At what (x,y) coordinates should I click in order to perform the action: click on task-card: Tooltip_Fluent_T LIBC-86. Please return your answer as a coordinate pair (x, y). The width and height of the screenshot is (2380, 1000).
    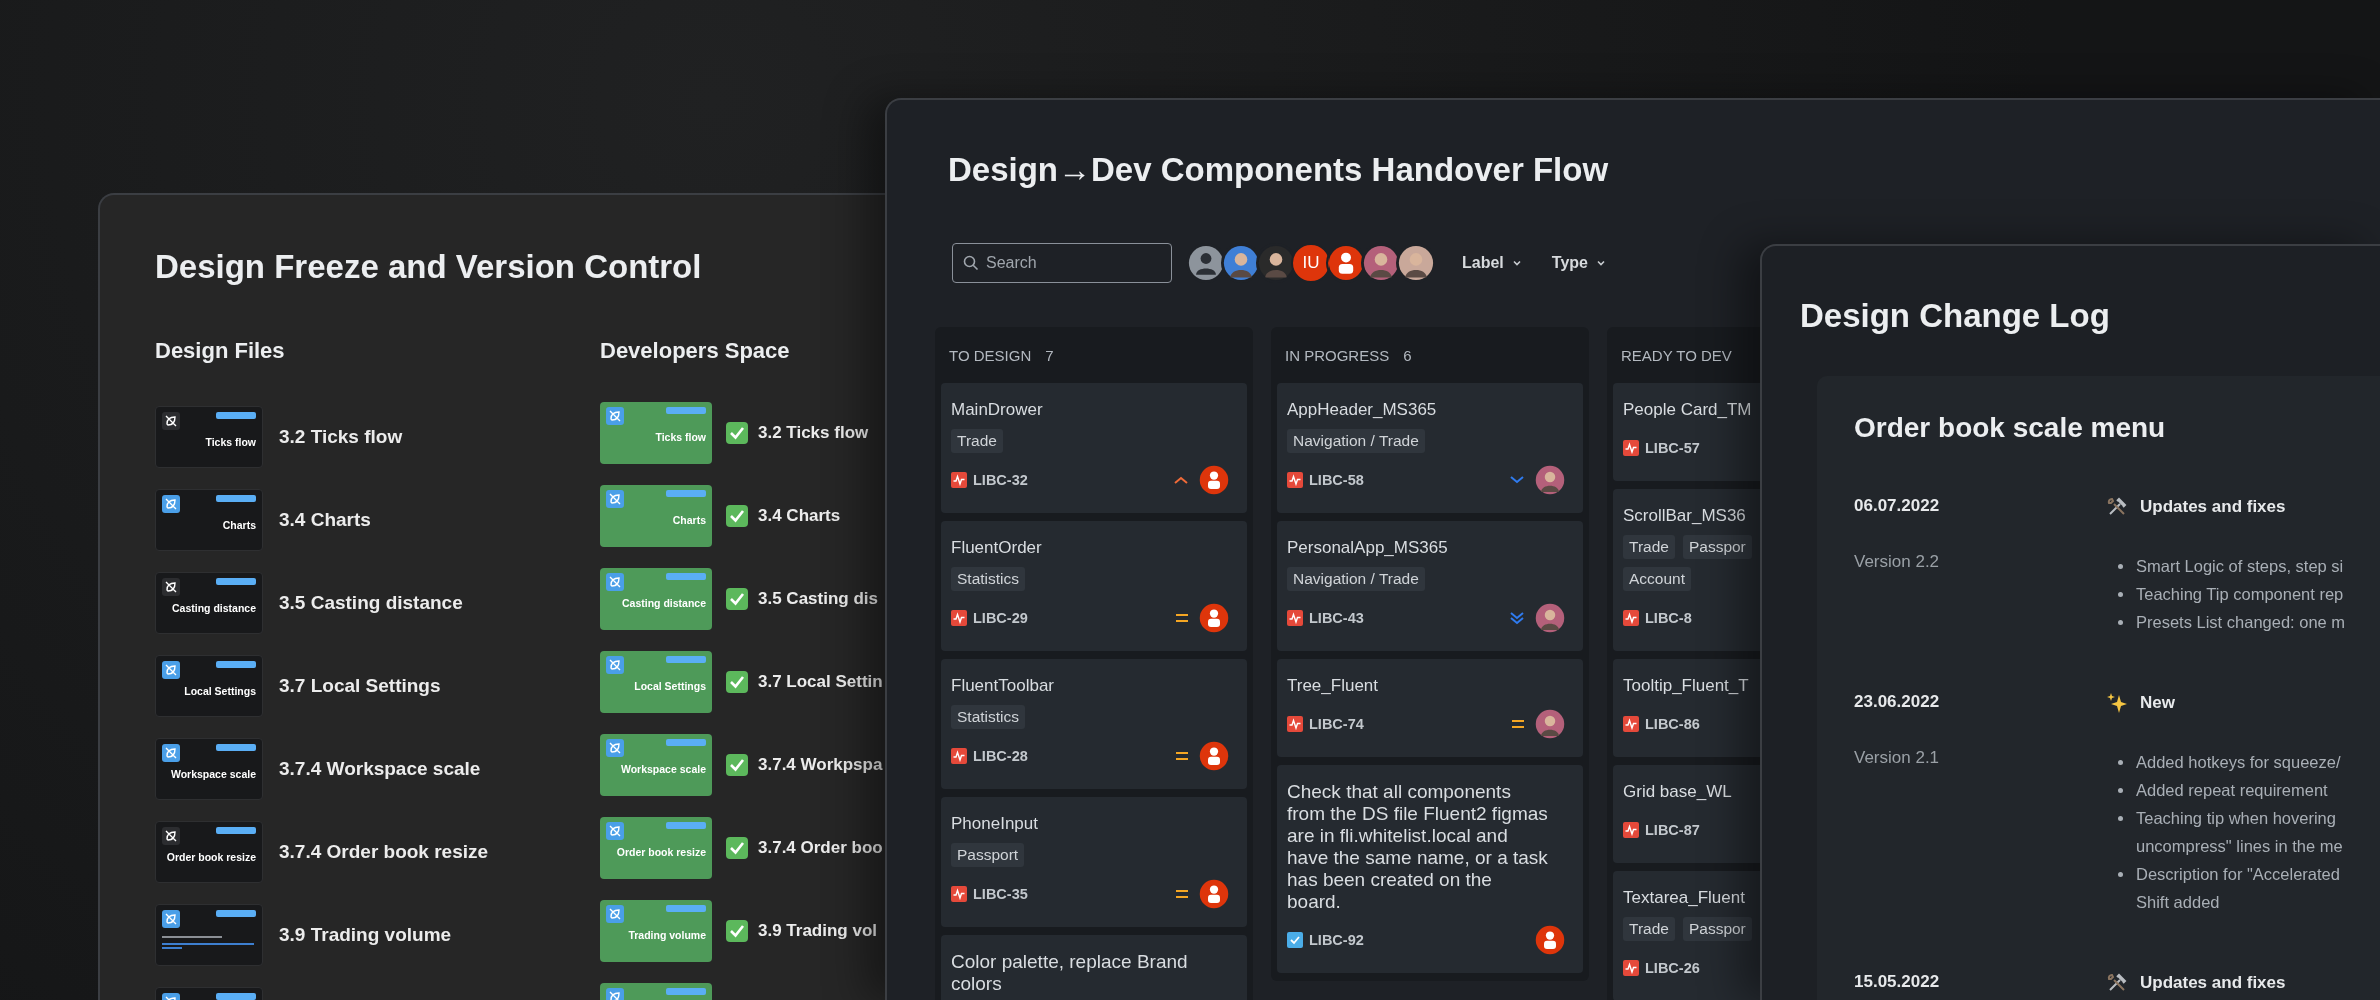
    Looking at the image, I should click on (1687, 708).